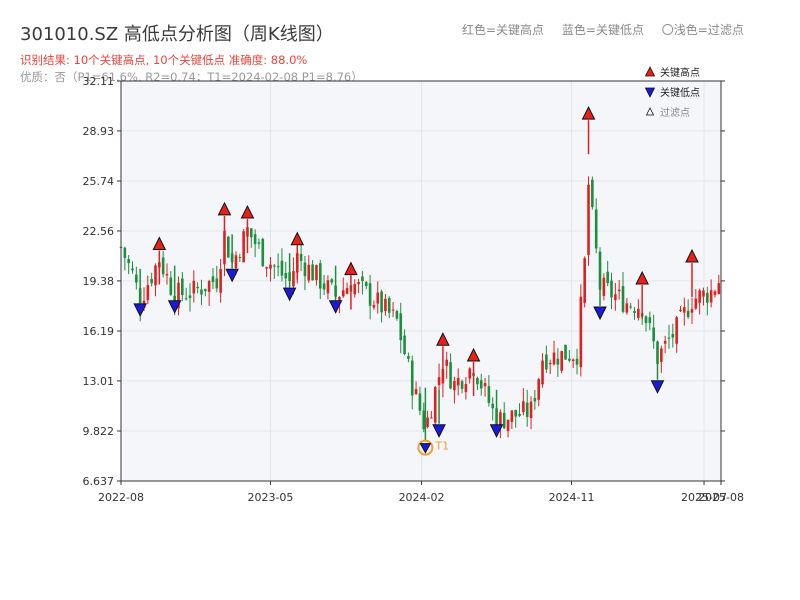 The height and width of the screenshot is (600, 800). What do you see at coordinates (680, 92) in the screenshot?
I see `legend-label: 关键低点` at bounding box center [680, 92].